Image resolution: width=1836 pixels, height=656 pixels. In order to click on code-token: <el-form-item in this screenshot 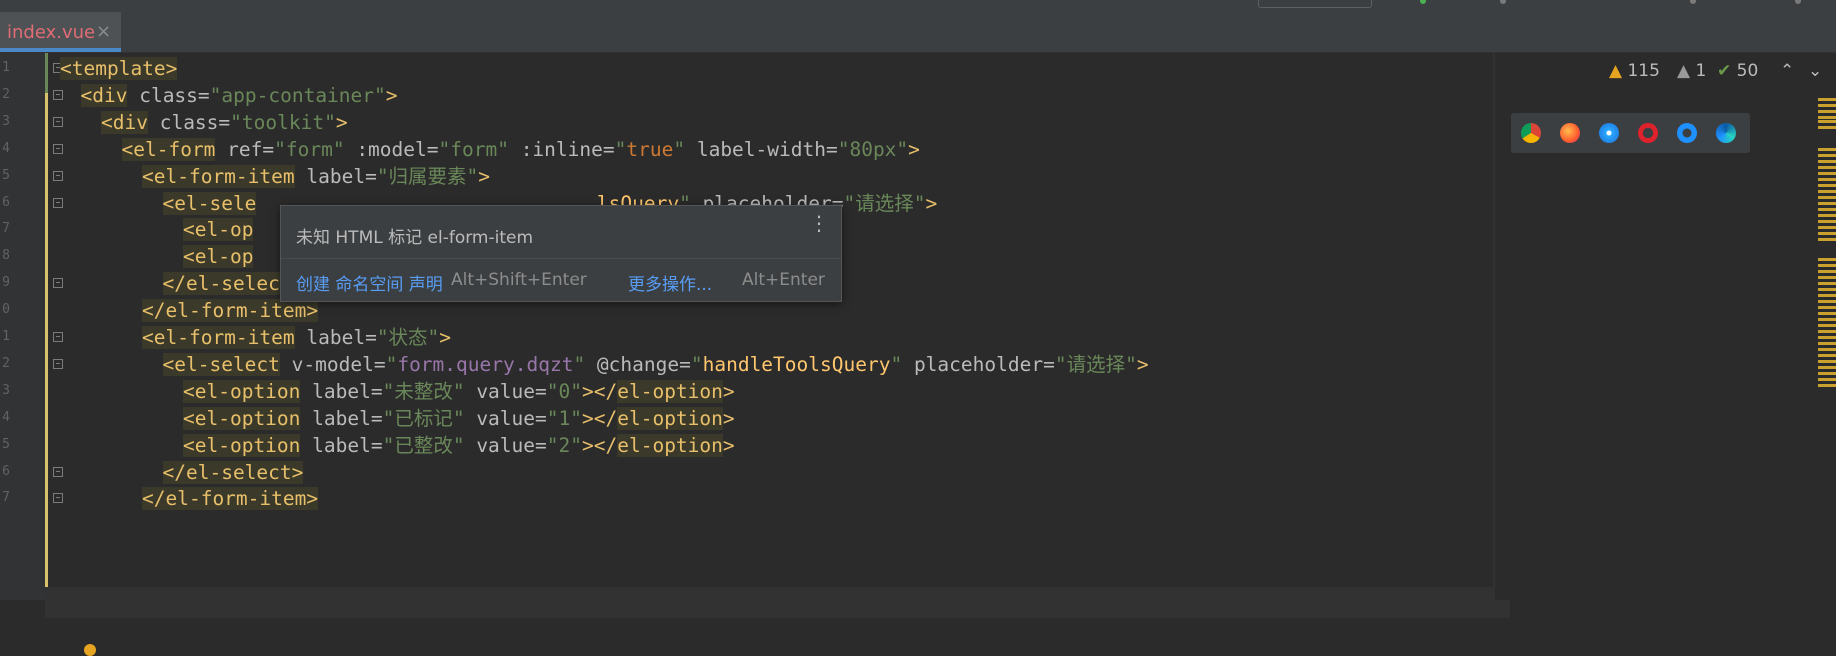, I will do `click(218, 176)`.